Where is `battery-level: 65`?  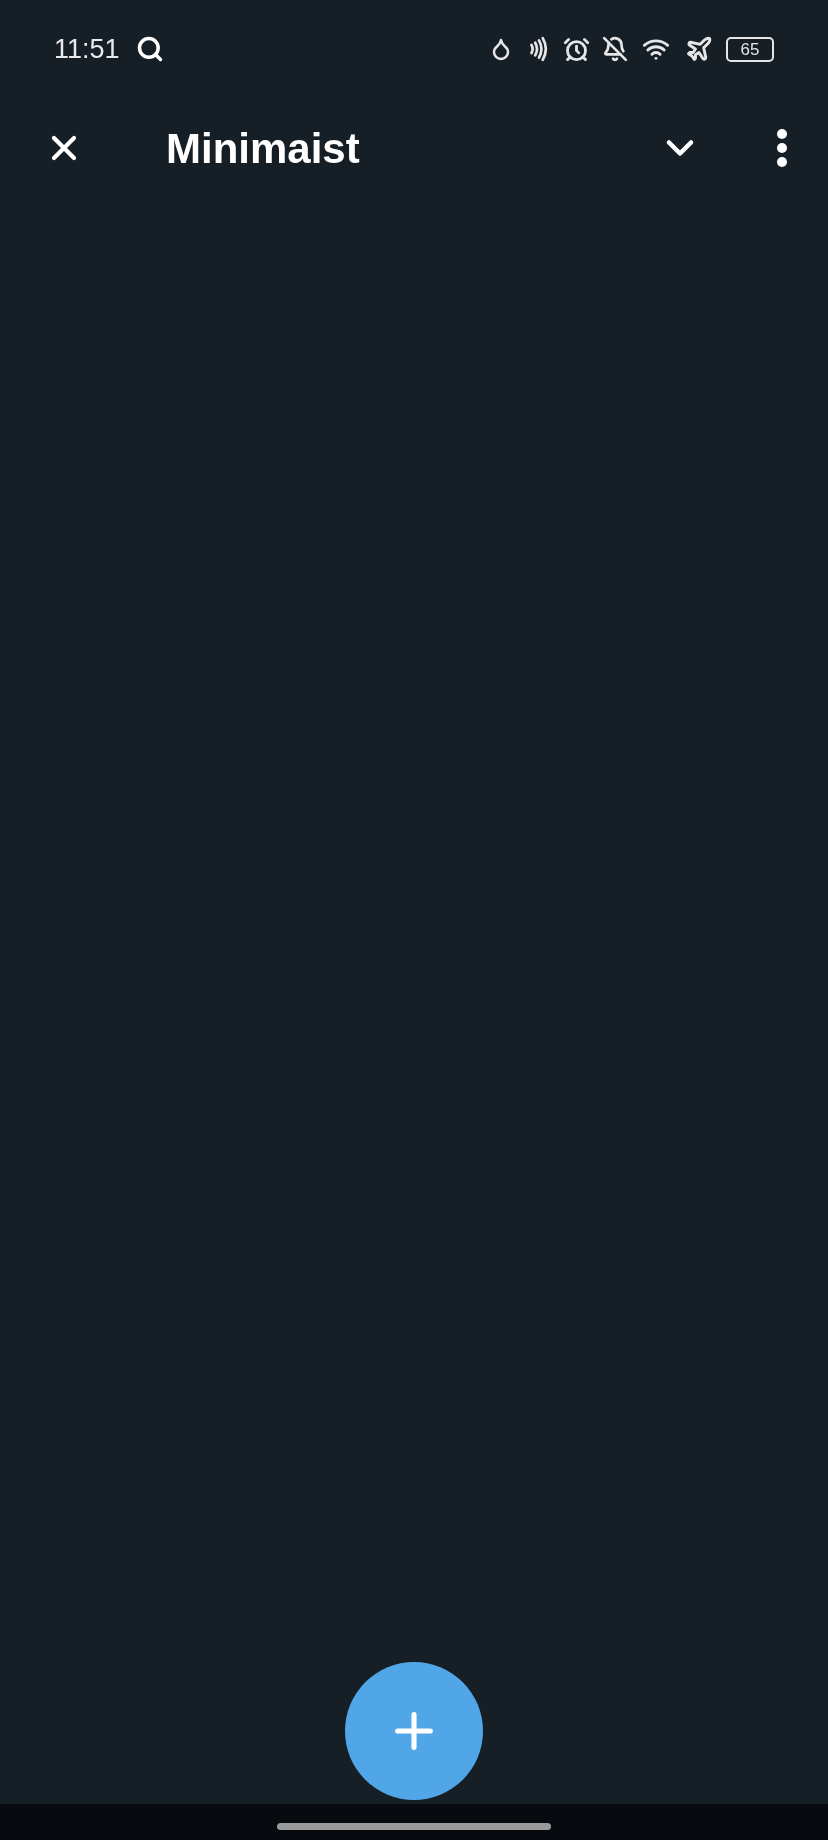
battery-level: 65 is located at coordinates (750, 49).